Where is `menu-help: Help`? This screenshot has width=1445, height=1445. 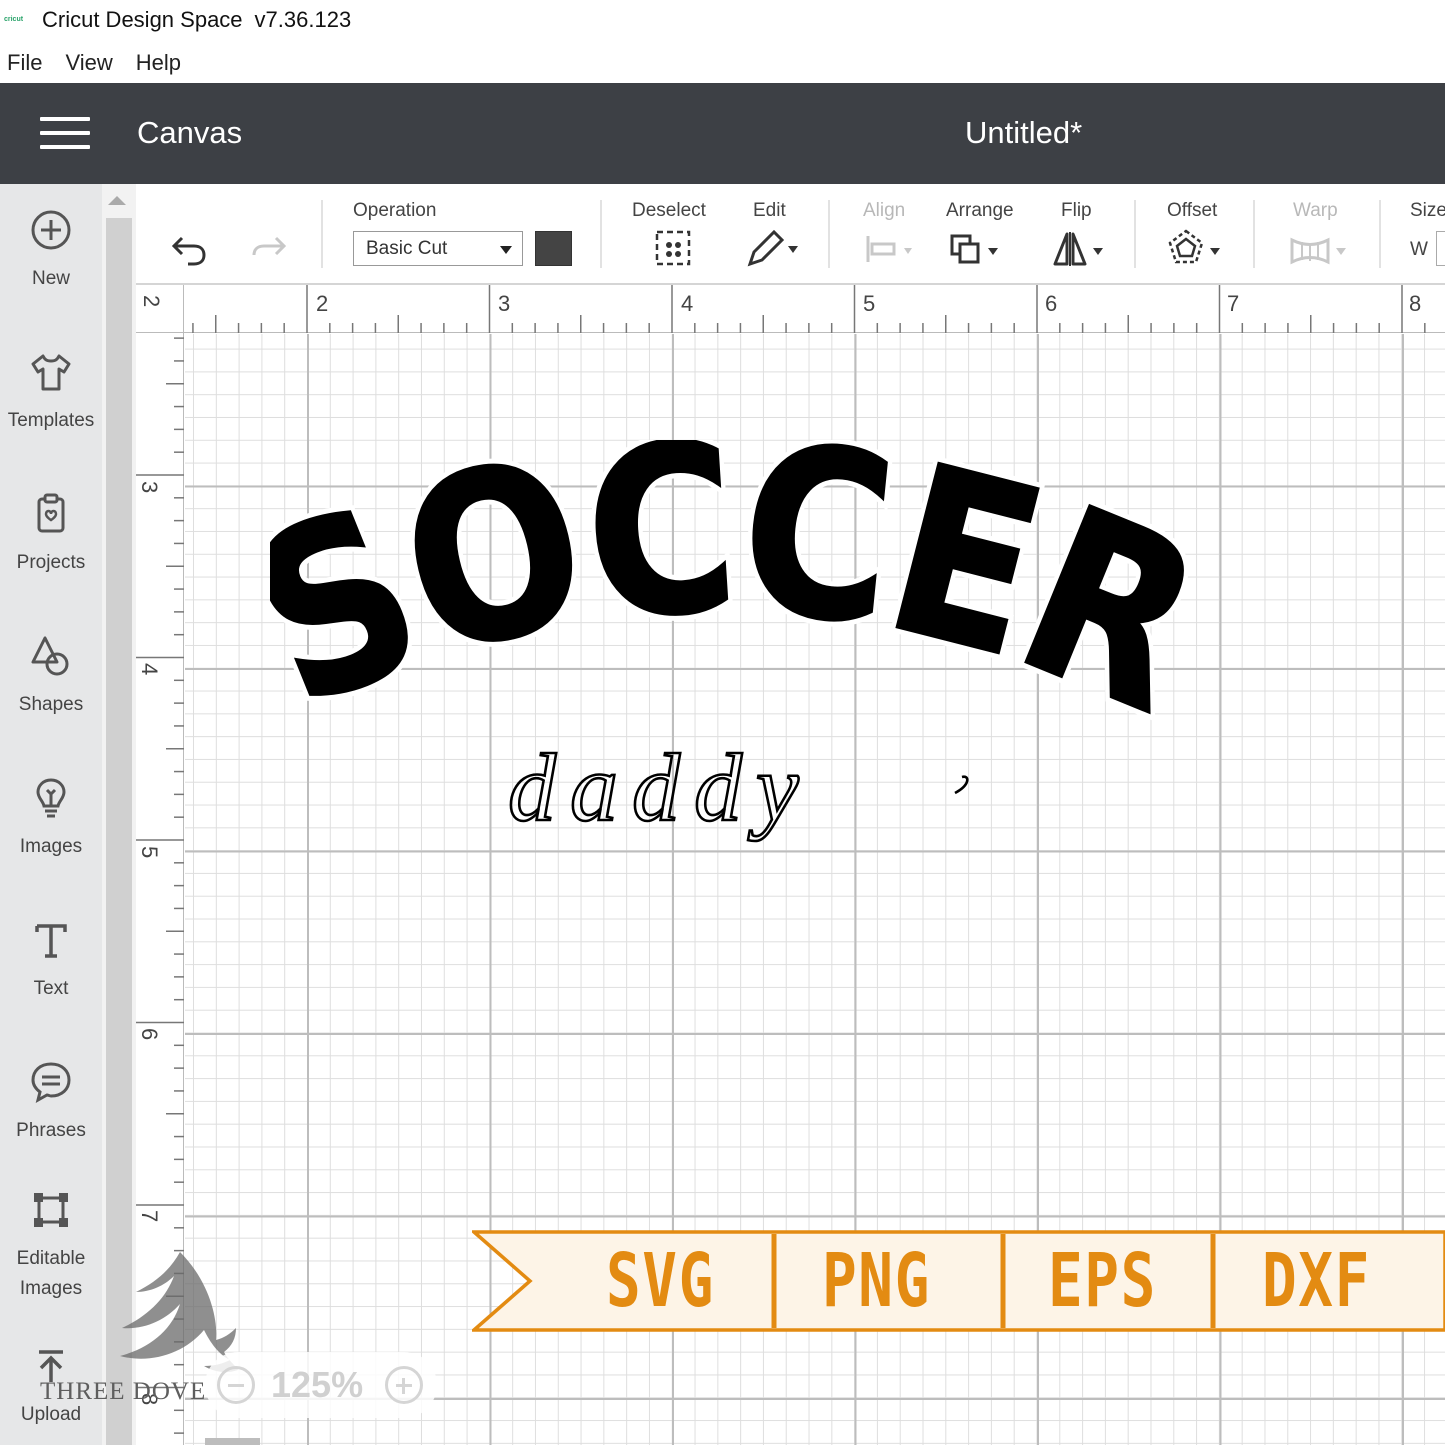
menu-help: Help is located at coordinates (158, 63).